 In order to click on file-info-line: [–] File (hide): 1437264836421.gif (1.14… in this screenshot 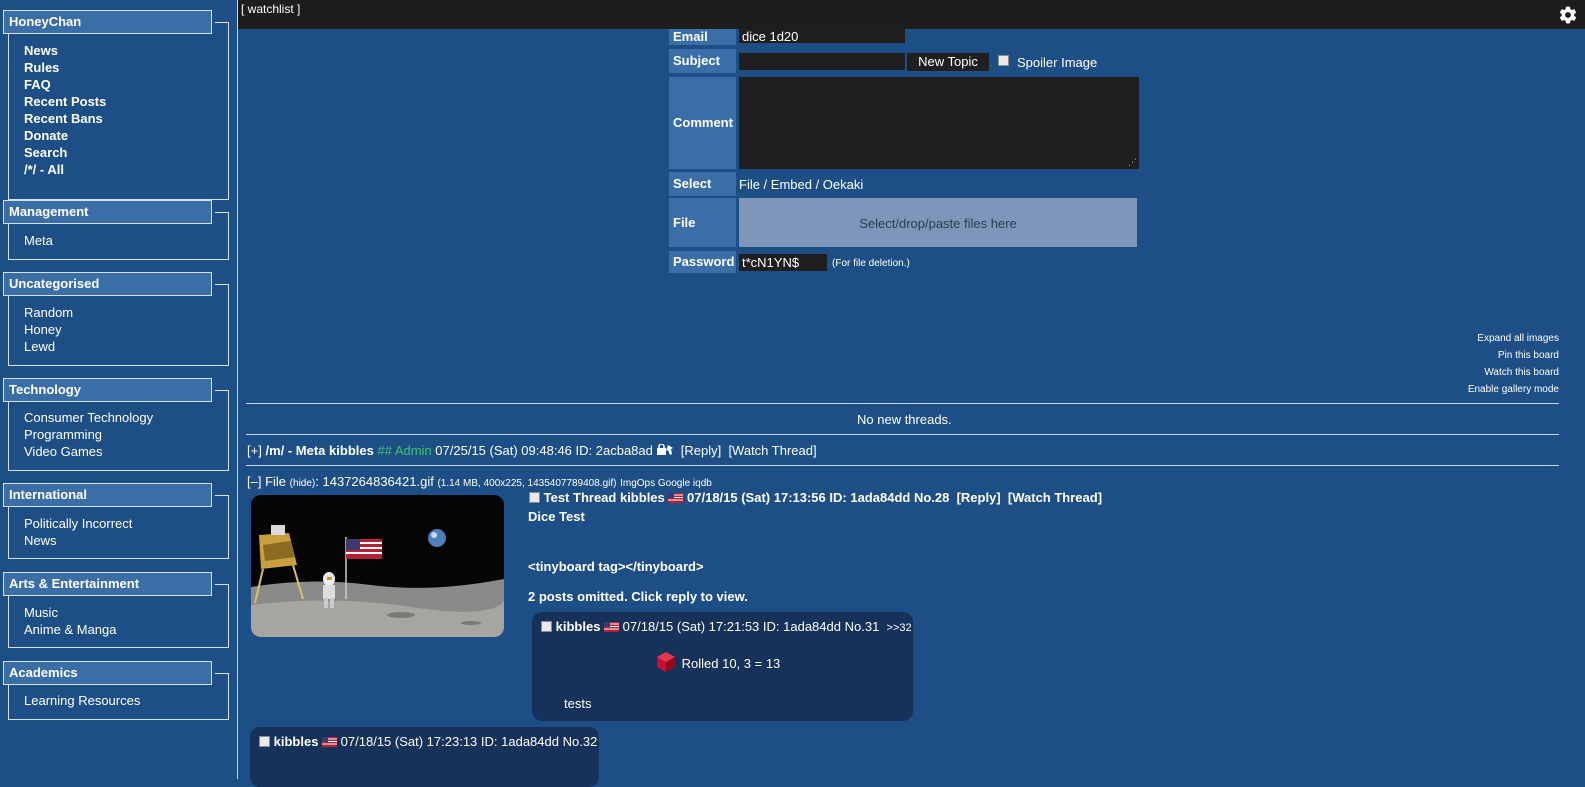, I will do `click(479, 481)`.